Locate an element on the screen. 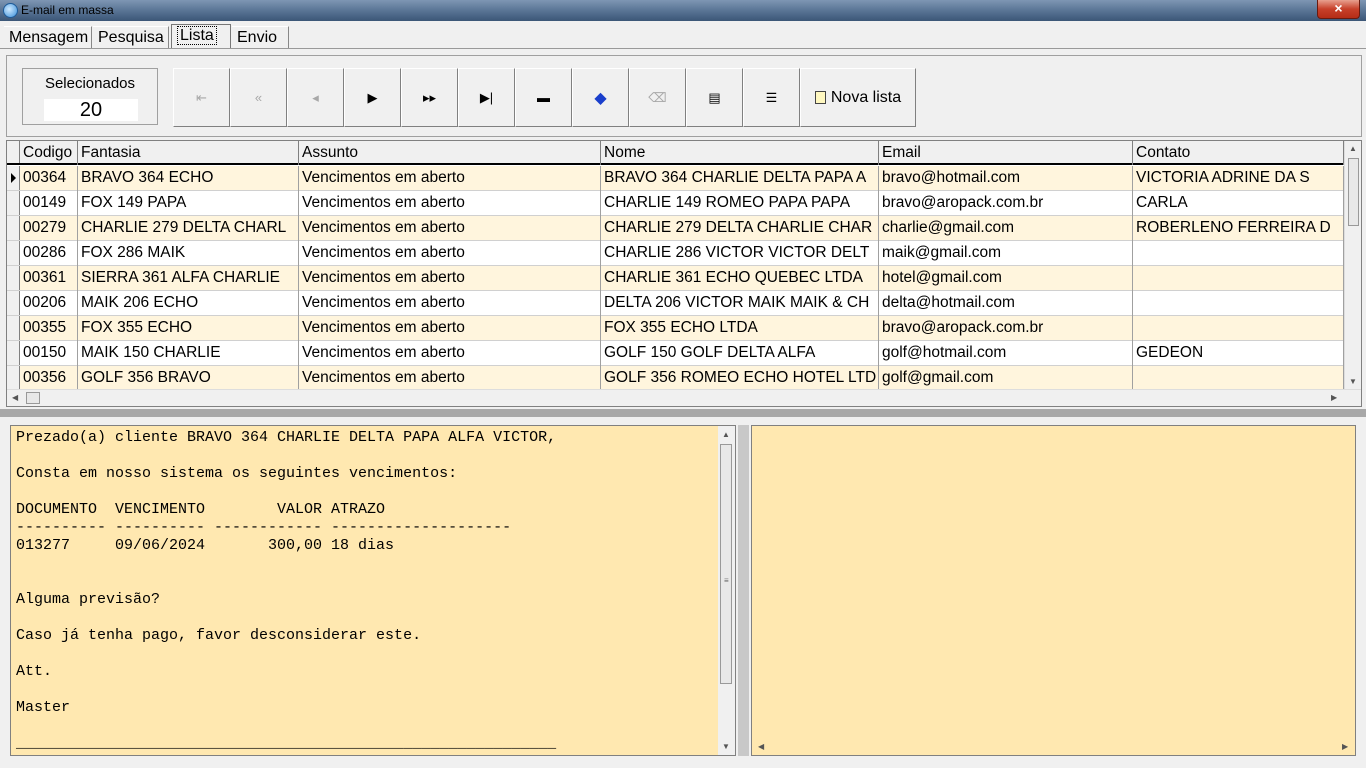 The height and width of the screenshot is (768, 1366). col-assunto: Assunto is located at coordinates (450, 153).